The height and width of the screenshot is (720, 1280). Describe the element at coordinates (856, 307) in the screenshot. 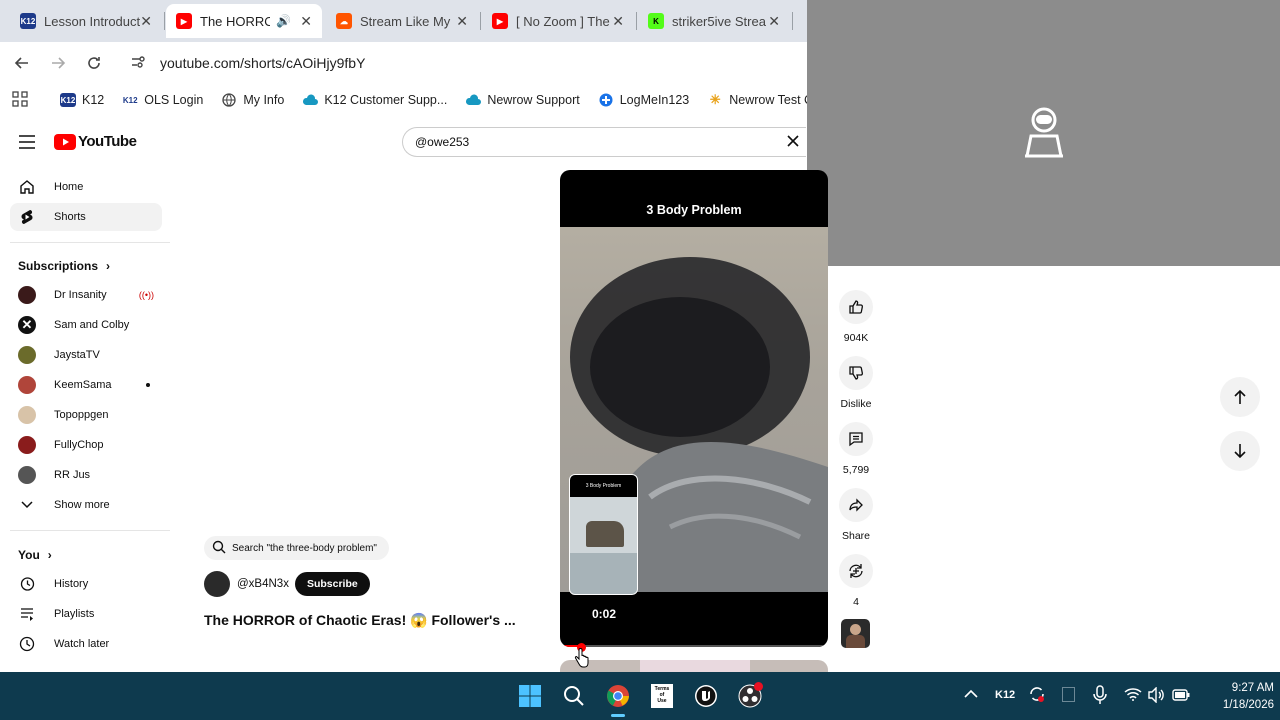

I see `like-button` at that location.